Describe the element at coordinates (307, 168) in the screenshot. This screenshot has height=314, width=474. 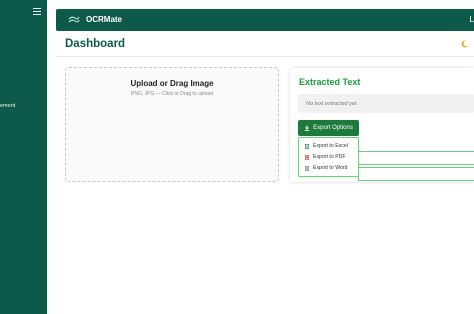
I see `word-icon` at that location.